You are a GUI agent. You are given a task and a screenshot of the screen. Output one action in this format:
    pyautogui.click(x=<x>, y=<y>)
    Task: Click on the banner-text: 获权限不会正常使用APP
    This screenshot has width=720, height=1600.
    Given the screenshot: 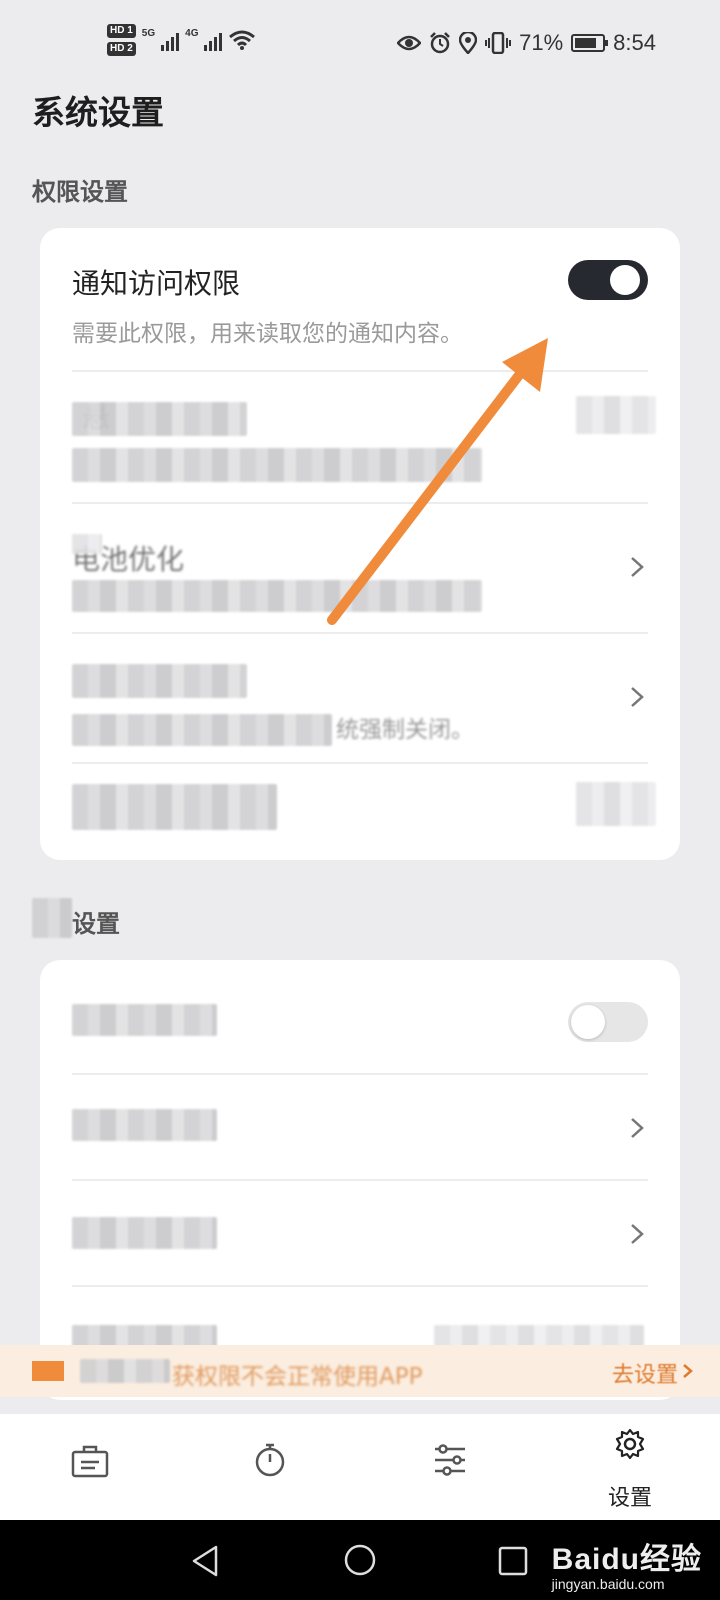 What is the action you would take?
    pyautogui.click(x=297, y=1377)
    